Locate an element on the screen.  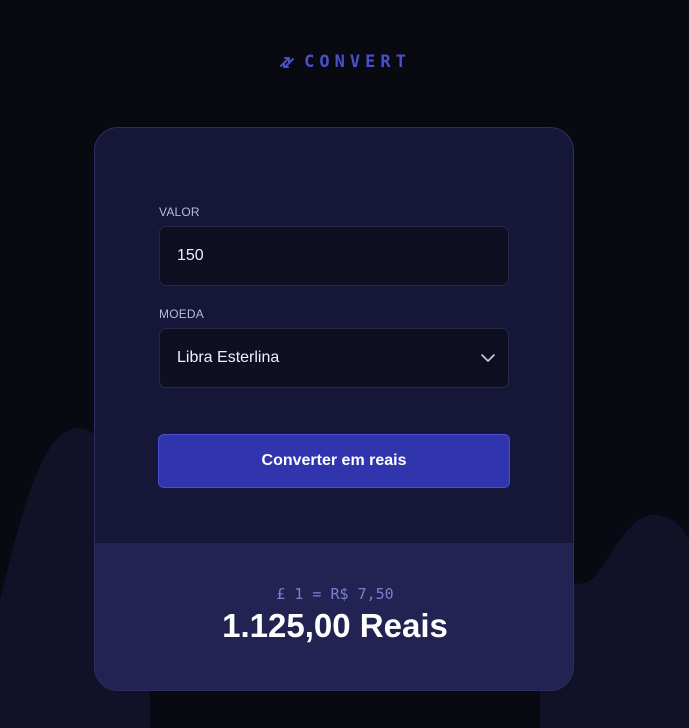
convert-button: Converter em reais is located at coordinates (334, 461).